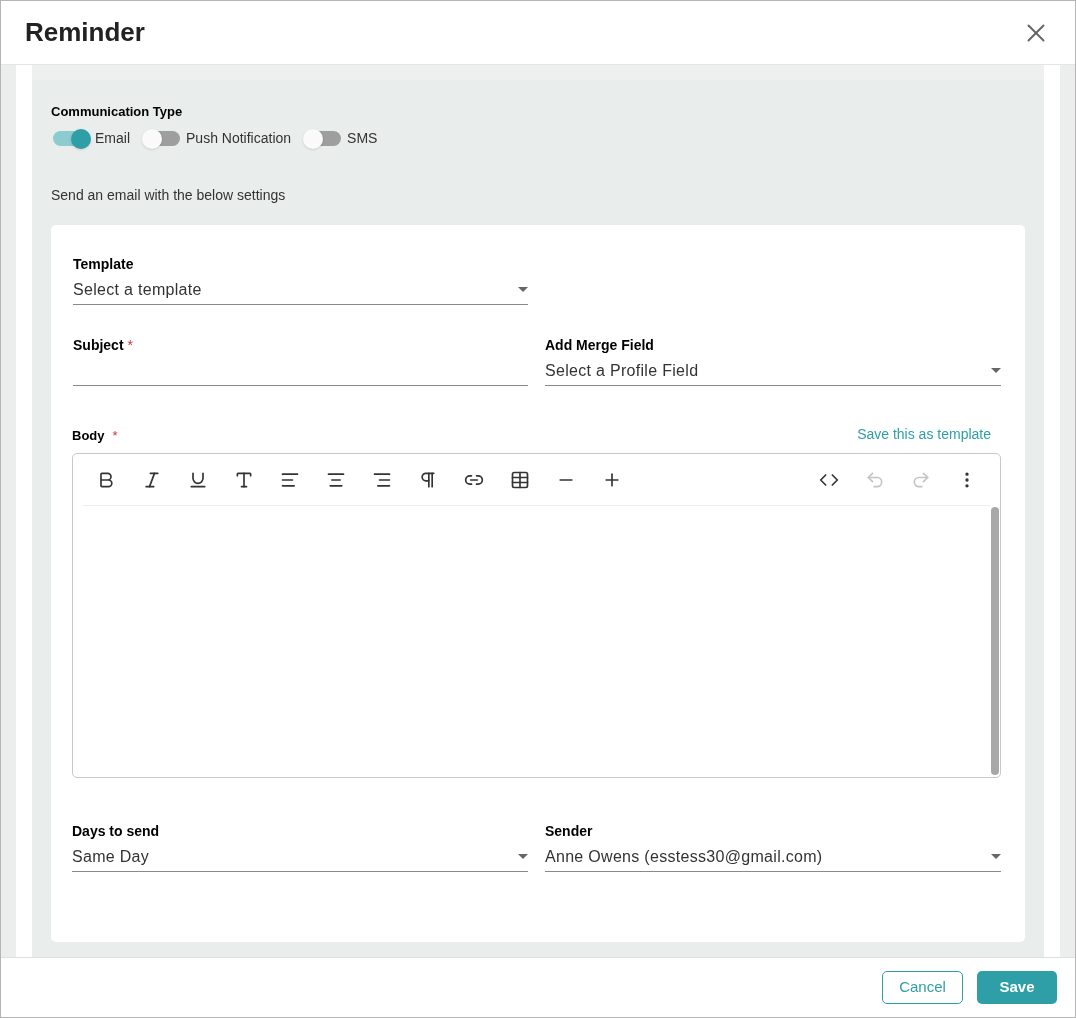  What do you see at coordinates (104, 264) in the screenshot?
I see `field-label: Template` at bounding box center [104, 264].